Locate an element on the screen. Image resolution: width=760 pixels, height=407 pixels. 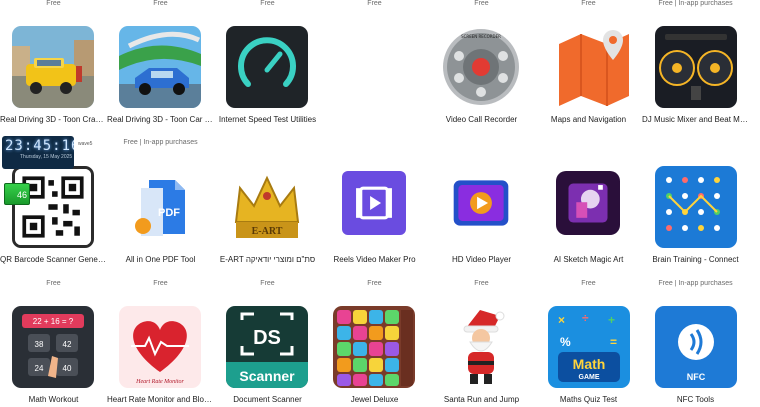
jewel-icon is located at coordinates (374, 347).